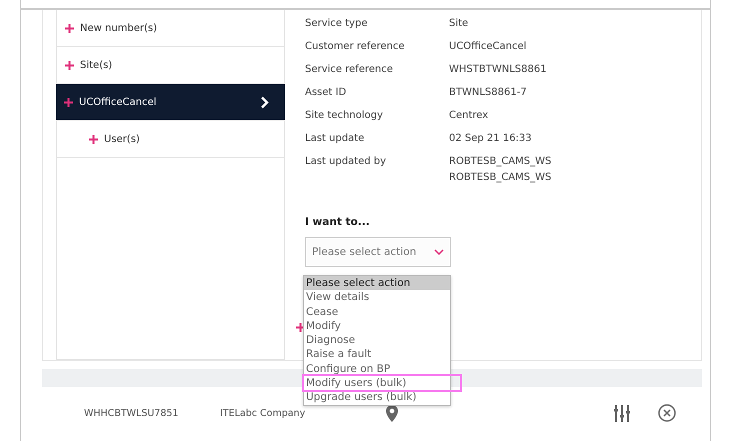  I want to click on dropdown-option: Diagnose, so click(377, 340).